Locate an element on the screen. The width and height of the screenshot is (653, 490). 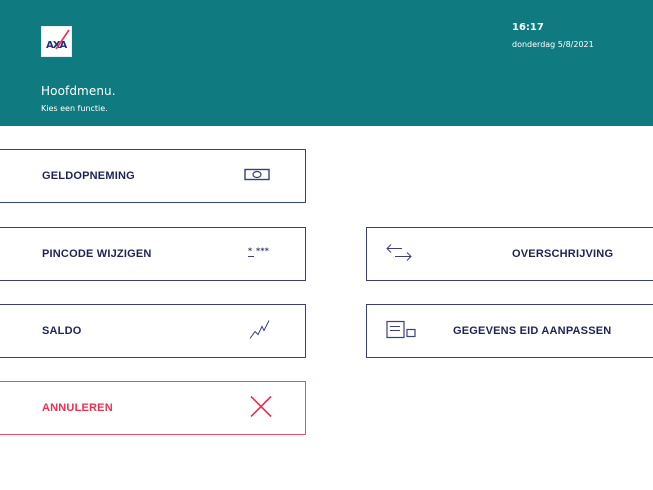
id-card-icon is located at coordinates (402, 331).